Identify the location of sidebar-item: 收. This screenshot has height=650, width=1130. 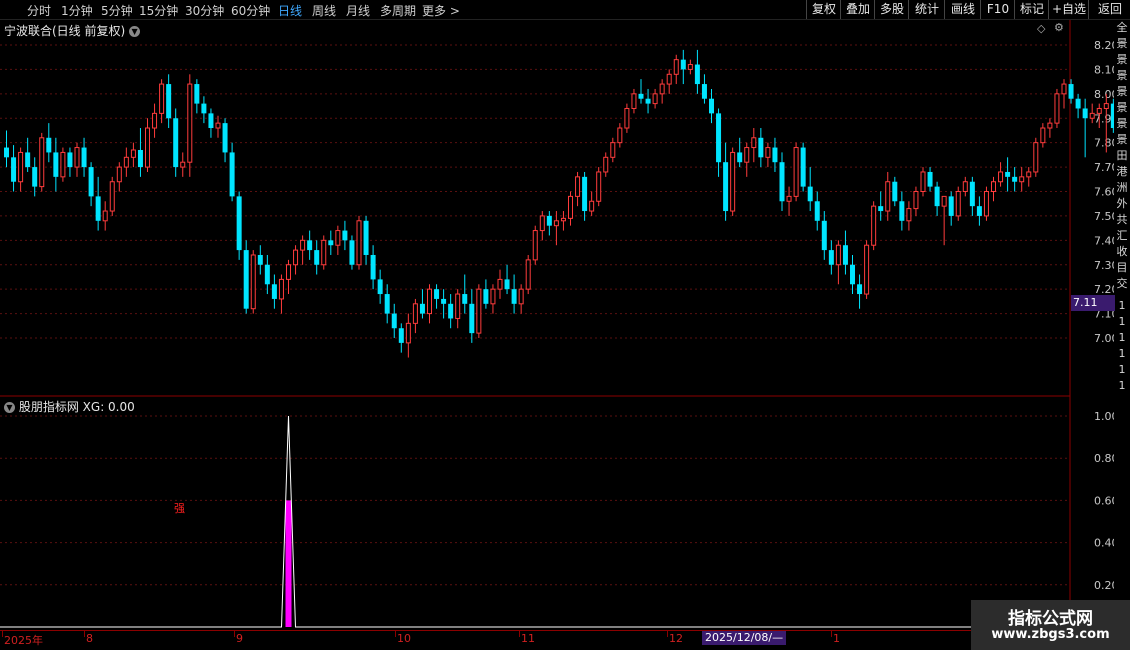
(1122, 252).